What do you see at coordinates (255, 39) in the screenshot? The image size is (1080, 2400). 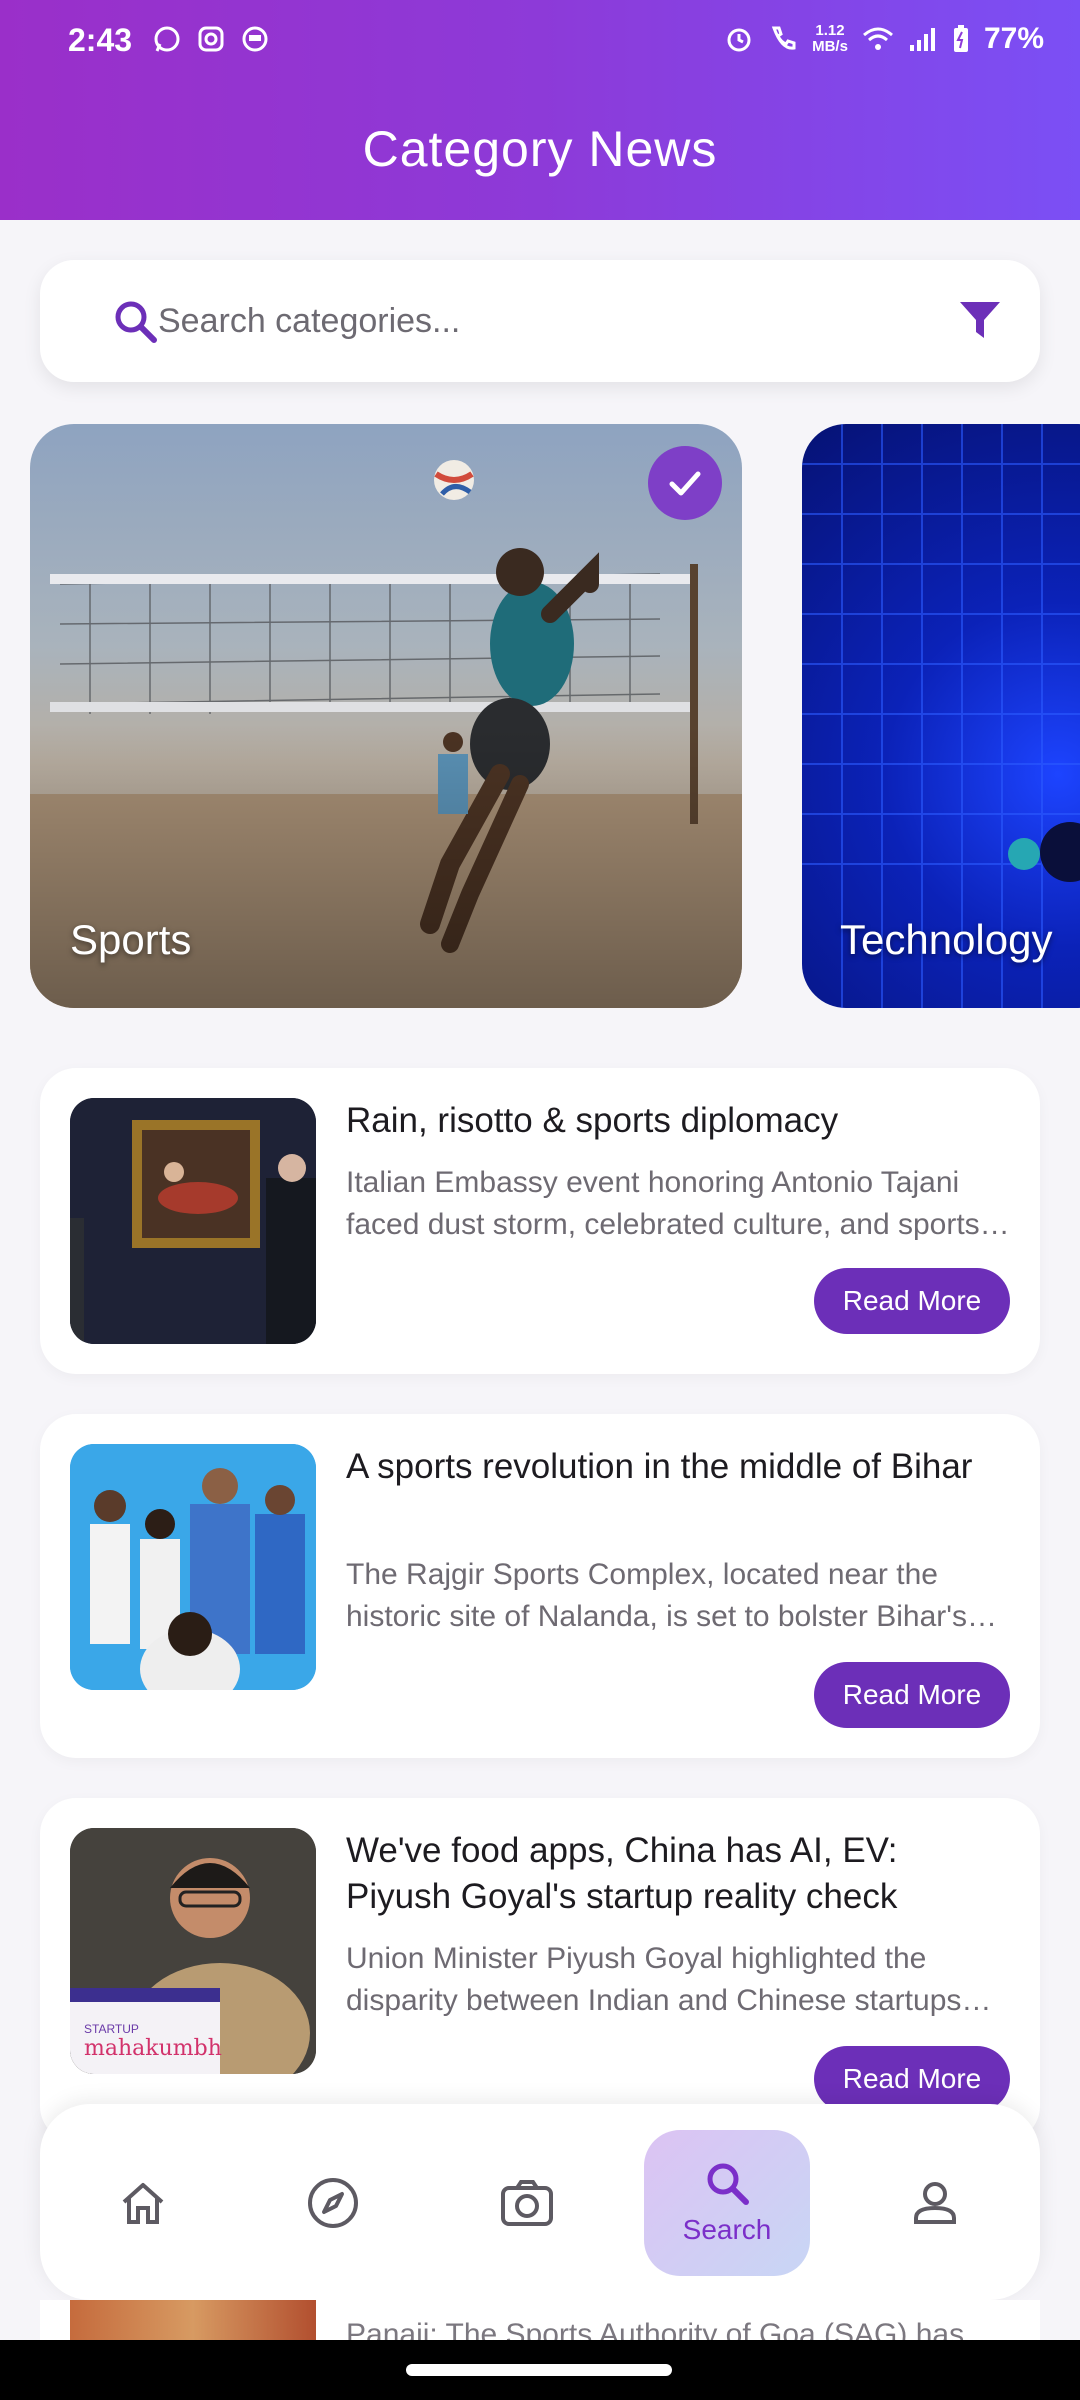 I see `app-notification-icon` at bounding box center [255, 39].